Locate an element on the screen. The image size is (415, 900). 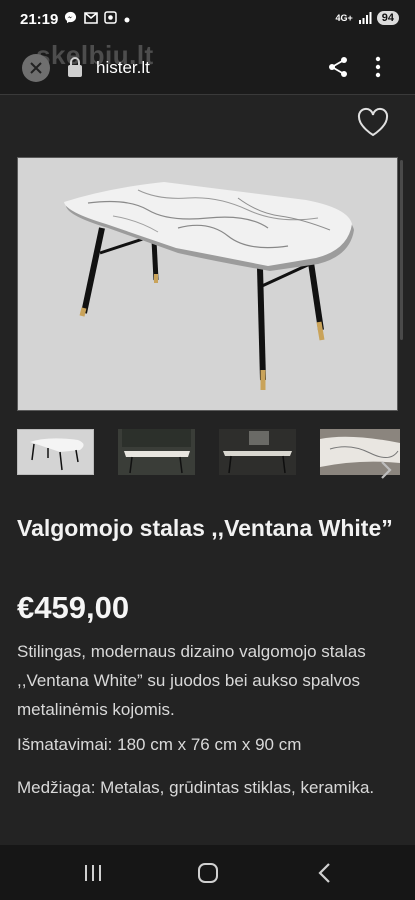
thumbnail-strip is located at coordinates (212, 453).